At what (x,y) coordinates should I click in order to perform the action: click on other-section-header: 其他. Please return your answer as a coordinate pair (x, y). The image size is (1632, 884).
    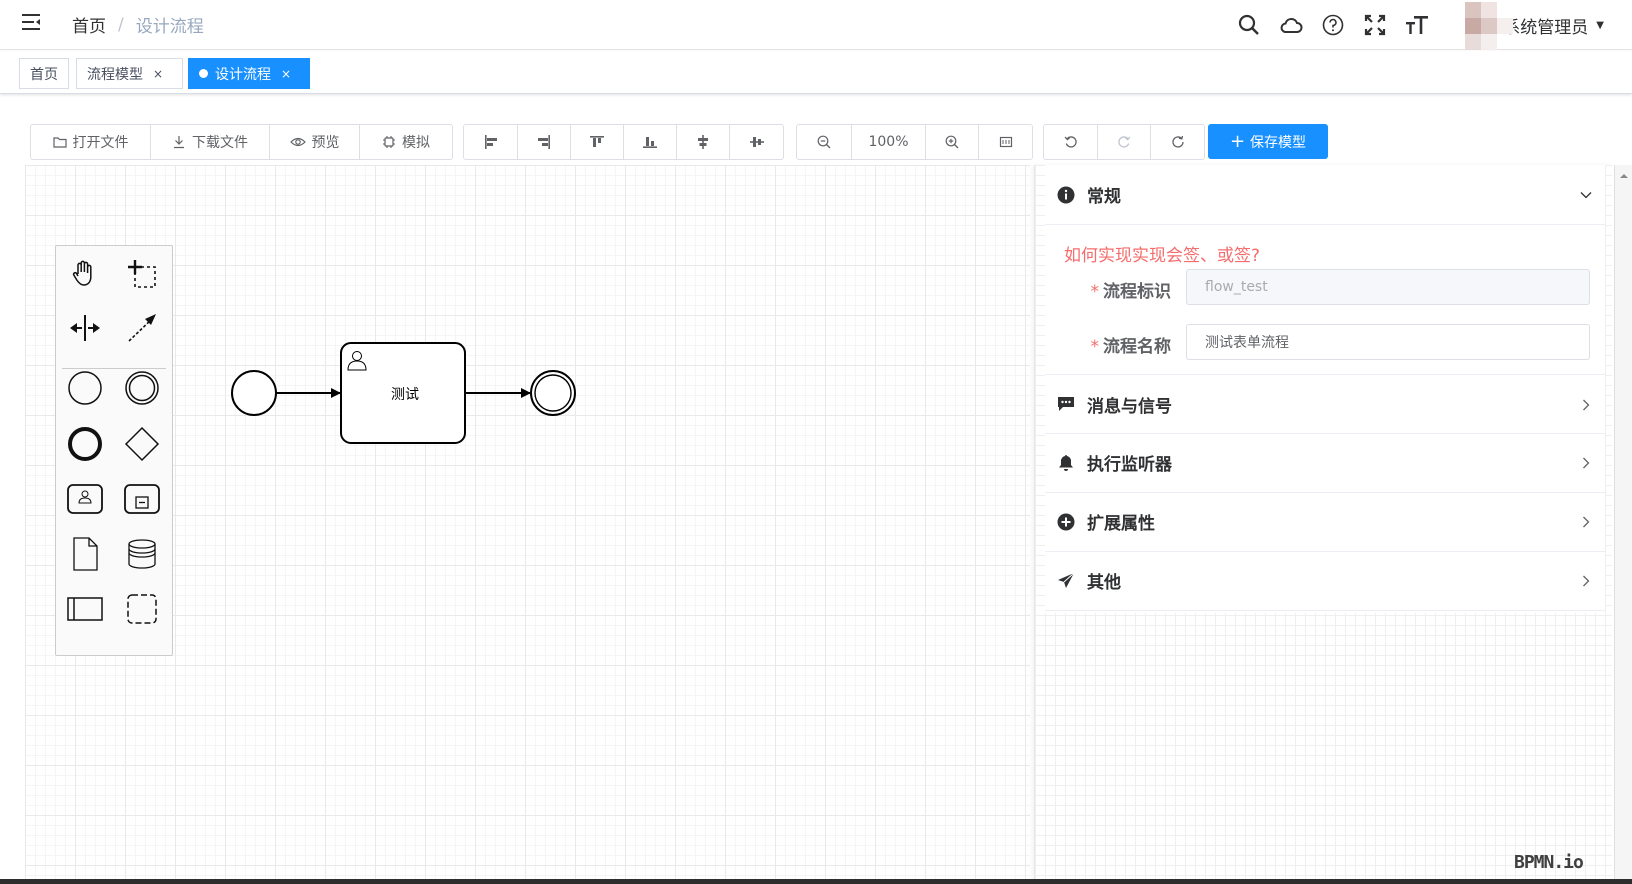
    Looking at the image, I should click on (1325, 581).